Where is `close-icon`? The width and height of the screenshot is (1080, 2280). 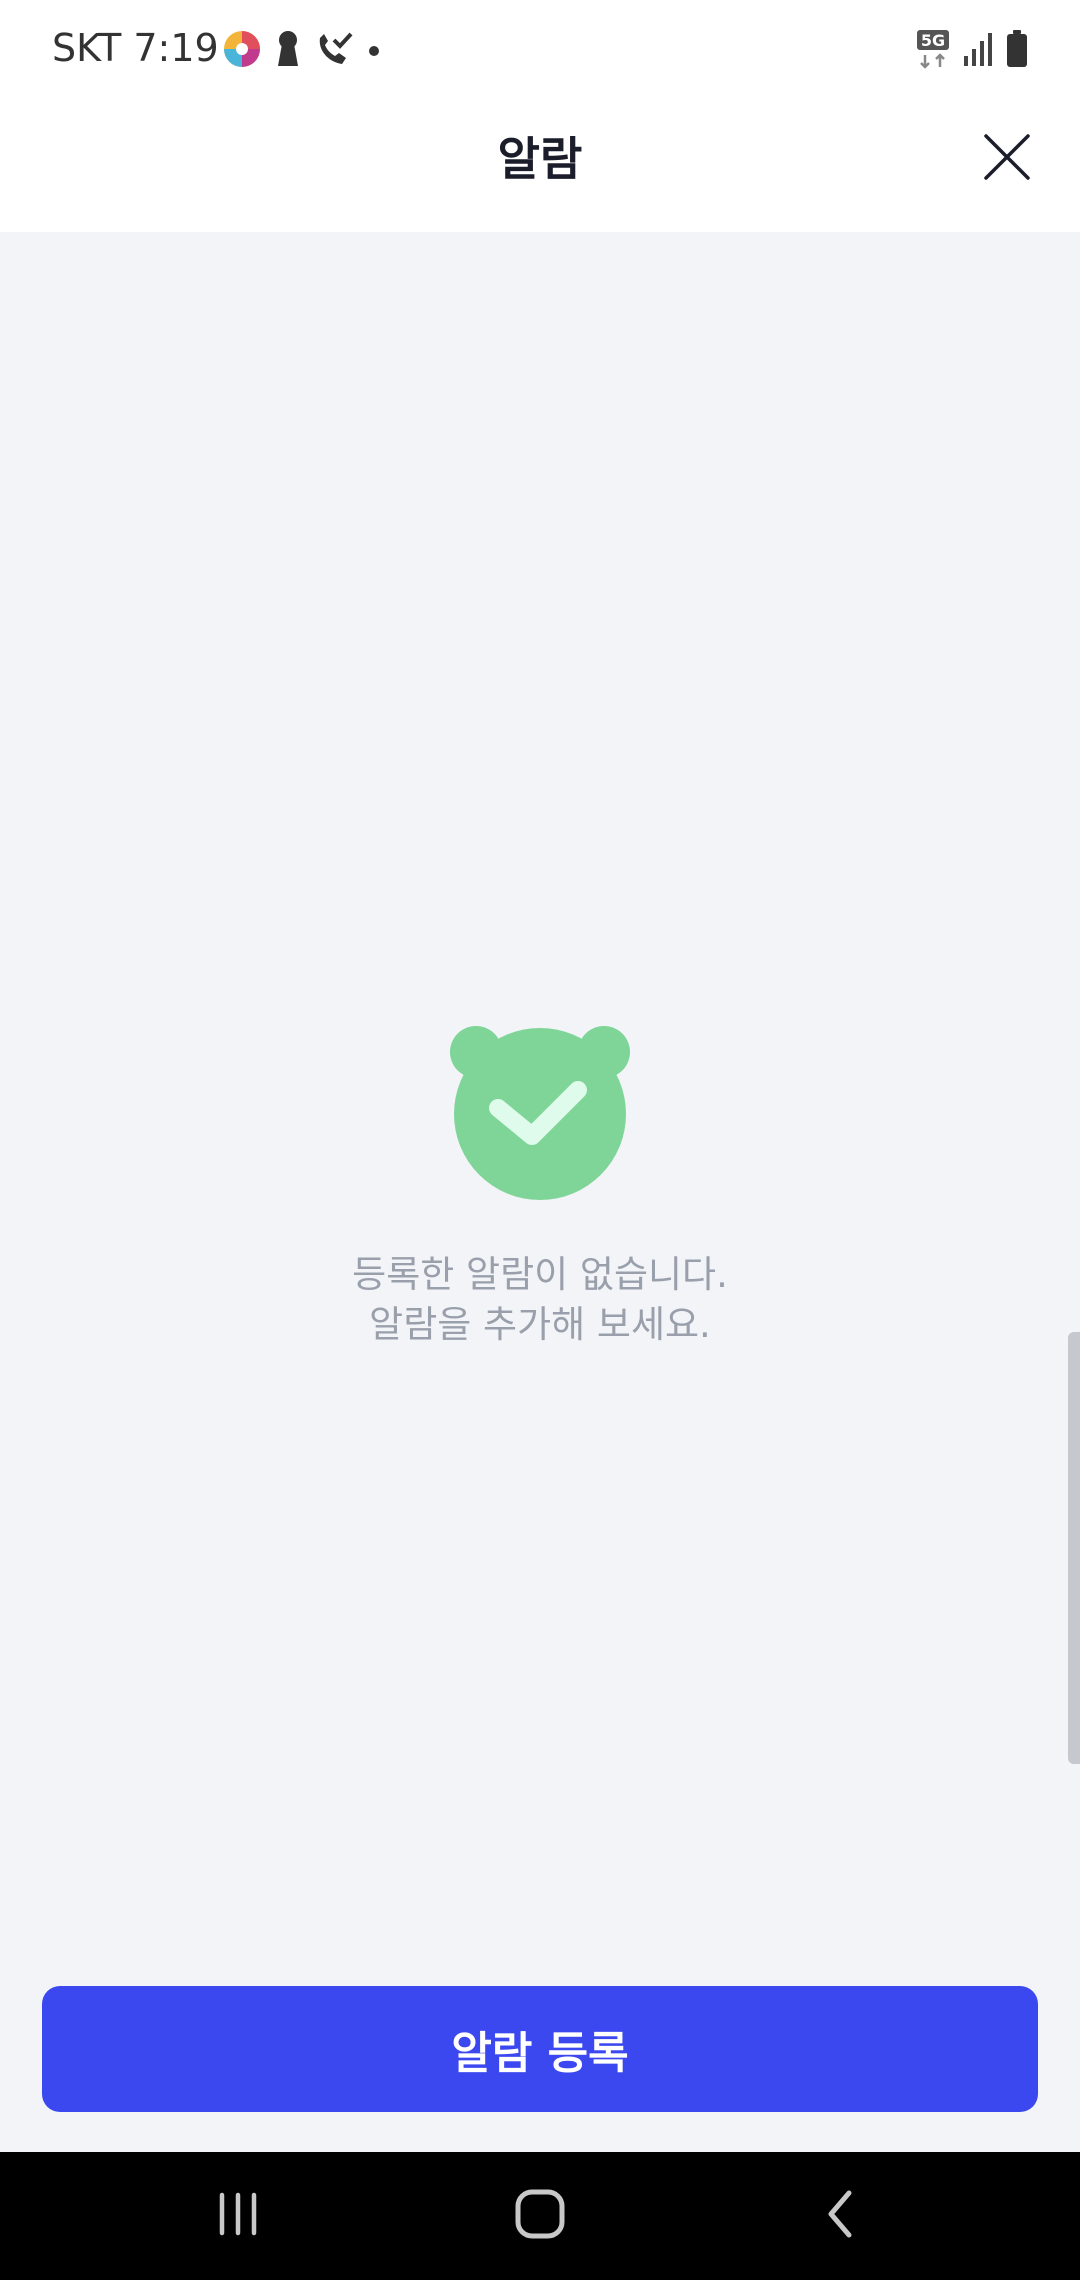
close-icon is located at coordinates (1007, 159).